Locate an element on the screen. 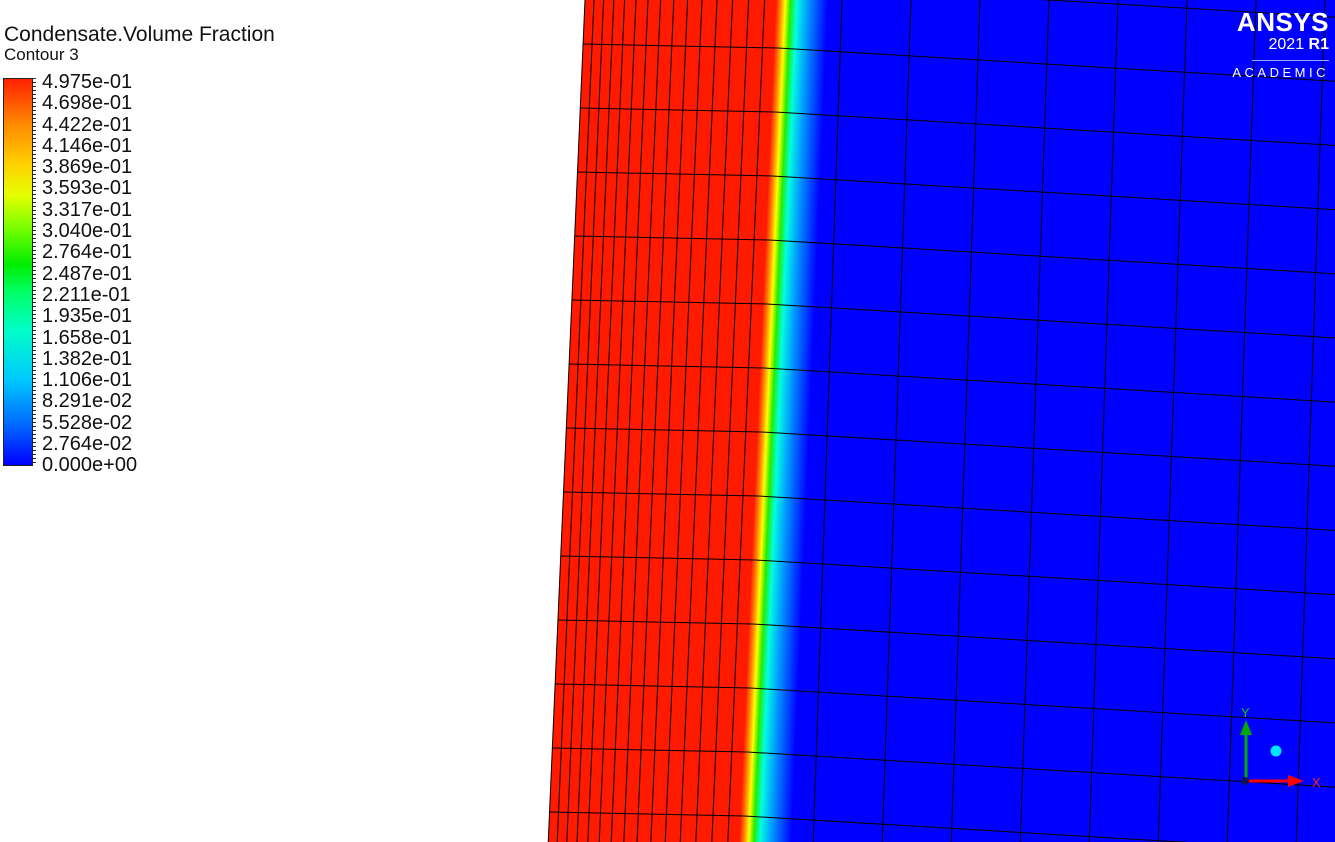  colorbar-label: 0.000e+00 is located at coordinates (90, 465).